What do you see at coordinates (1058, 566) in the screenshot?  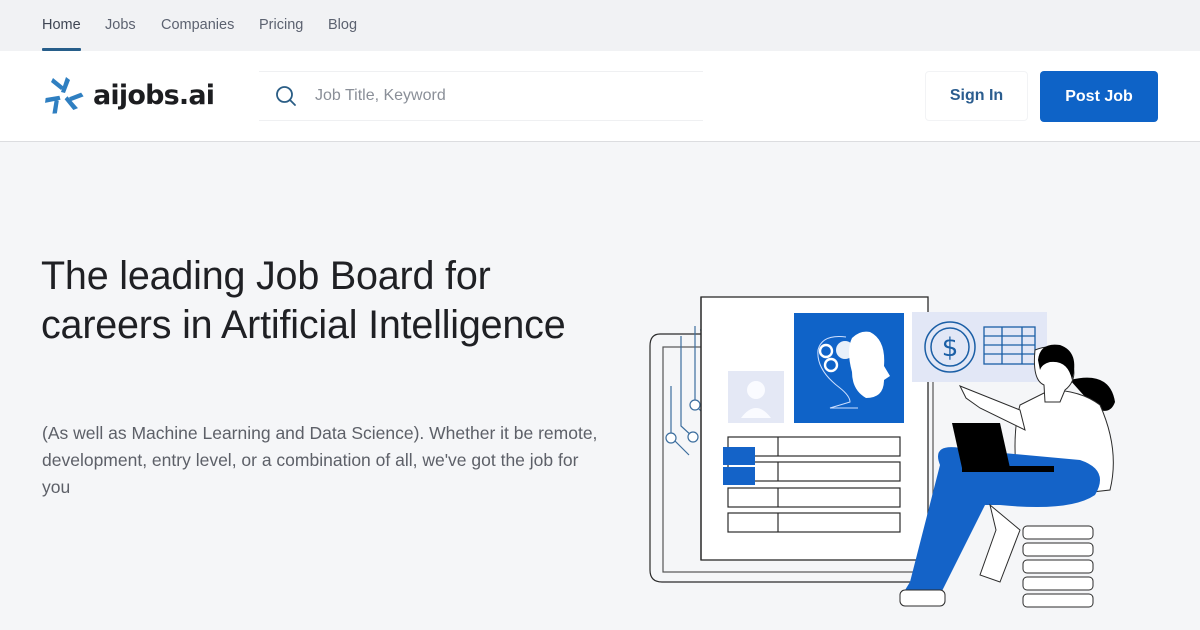 I see `book-stack-icon` at bounding box center [1058, 566].